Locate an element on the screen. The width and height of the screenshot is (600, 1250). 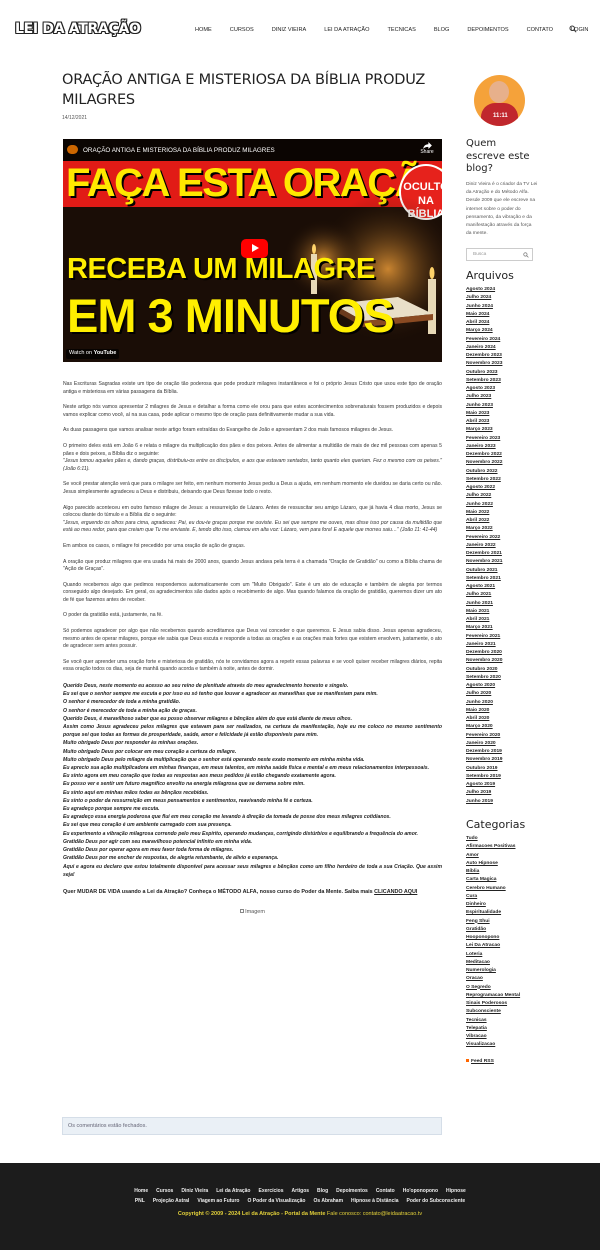
category-link: Sinais Poderosos is located at coordinates (502, 1004).